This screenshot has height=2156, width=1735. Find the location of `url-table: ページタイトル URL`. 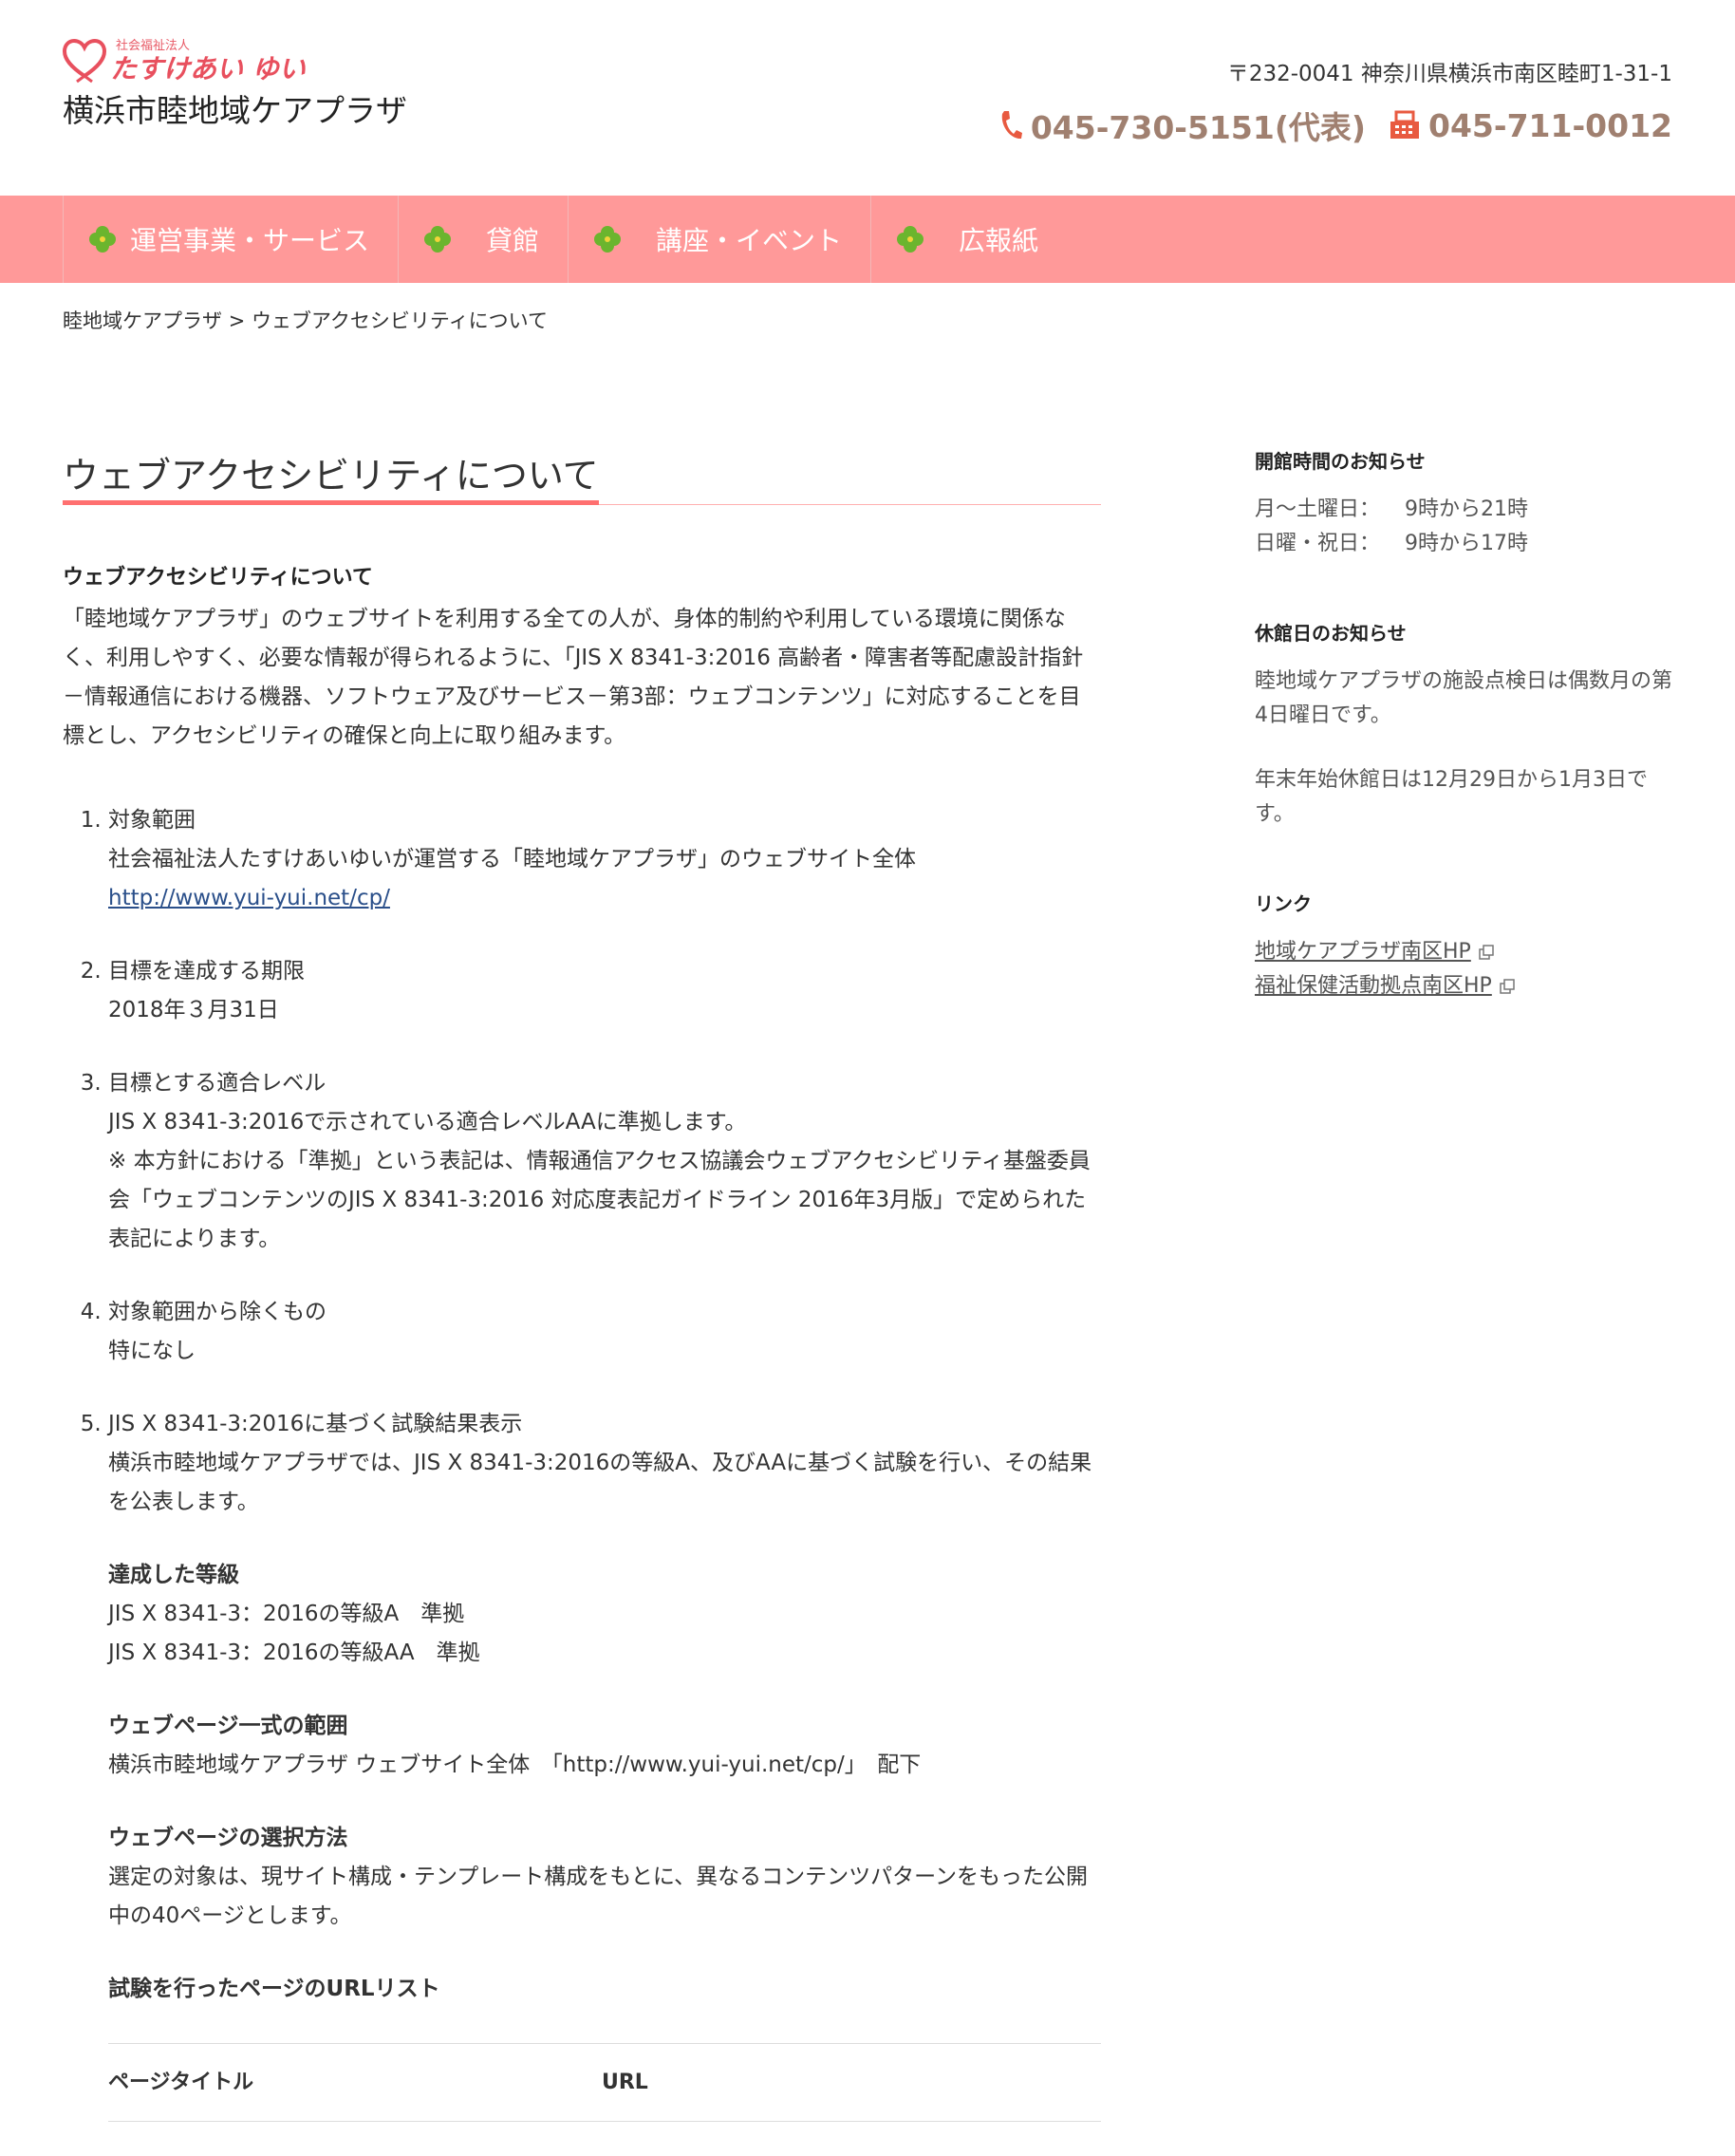

url-table: ページタイトル URL is located at coordinates (604, 2082).